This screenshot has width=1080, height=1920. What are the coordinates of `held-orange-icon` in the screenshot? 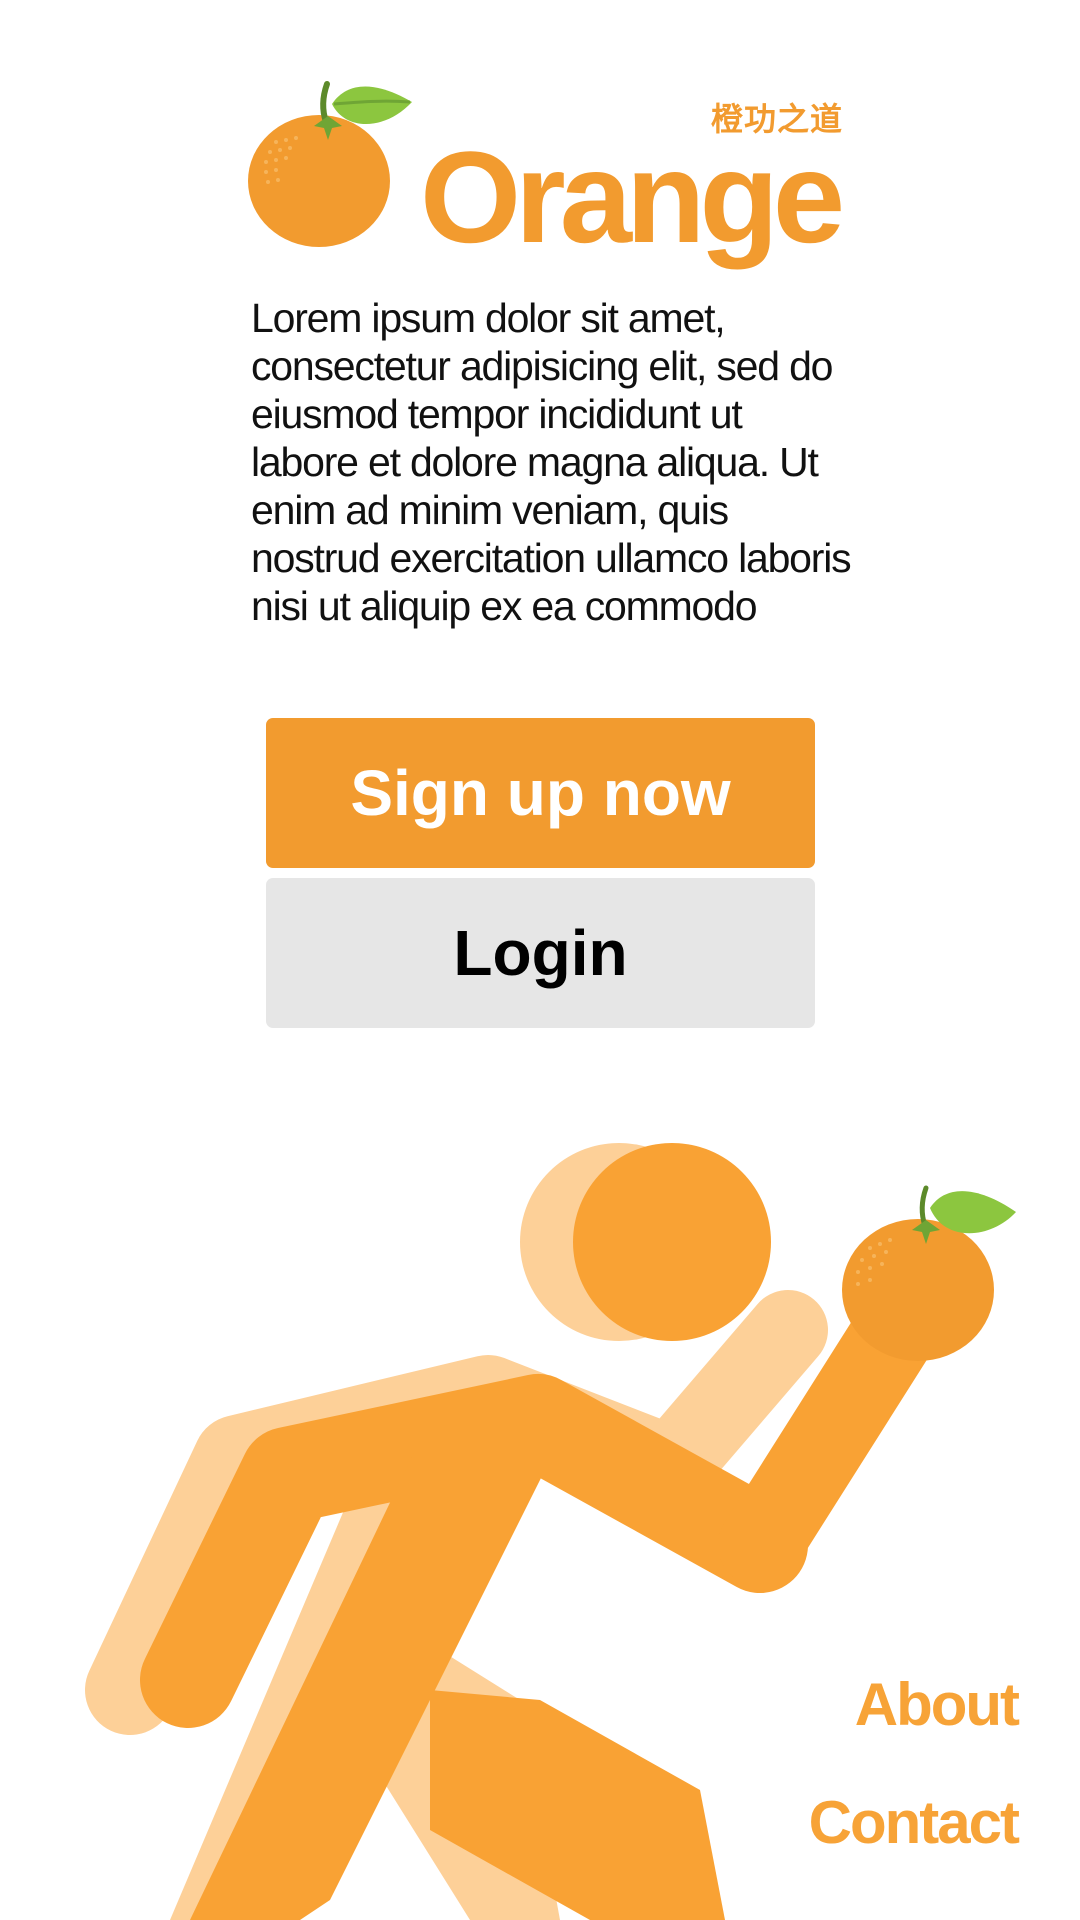 It's located at (929, 1273).